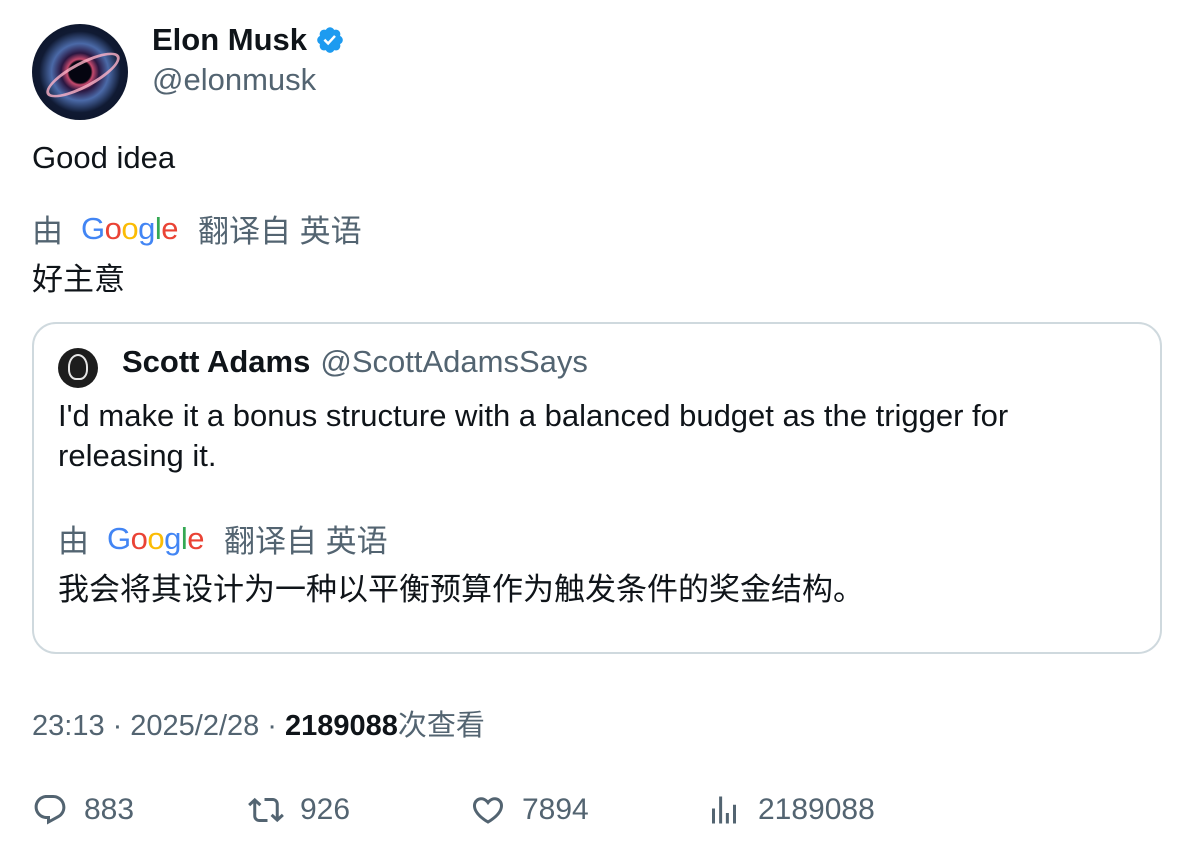 The image size is (1196, 856). Describe the element at coordinates (299, 810) in the screenshot. I see `repost-button: 926` at that location.